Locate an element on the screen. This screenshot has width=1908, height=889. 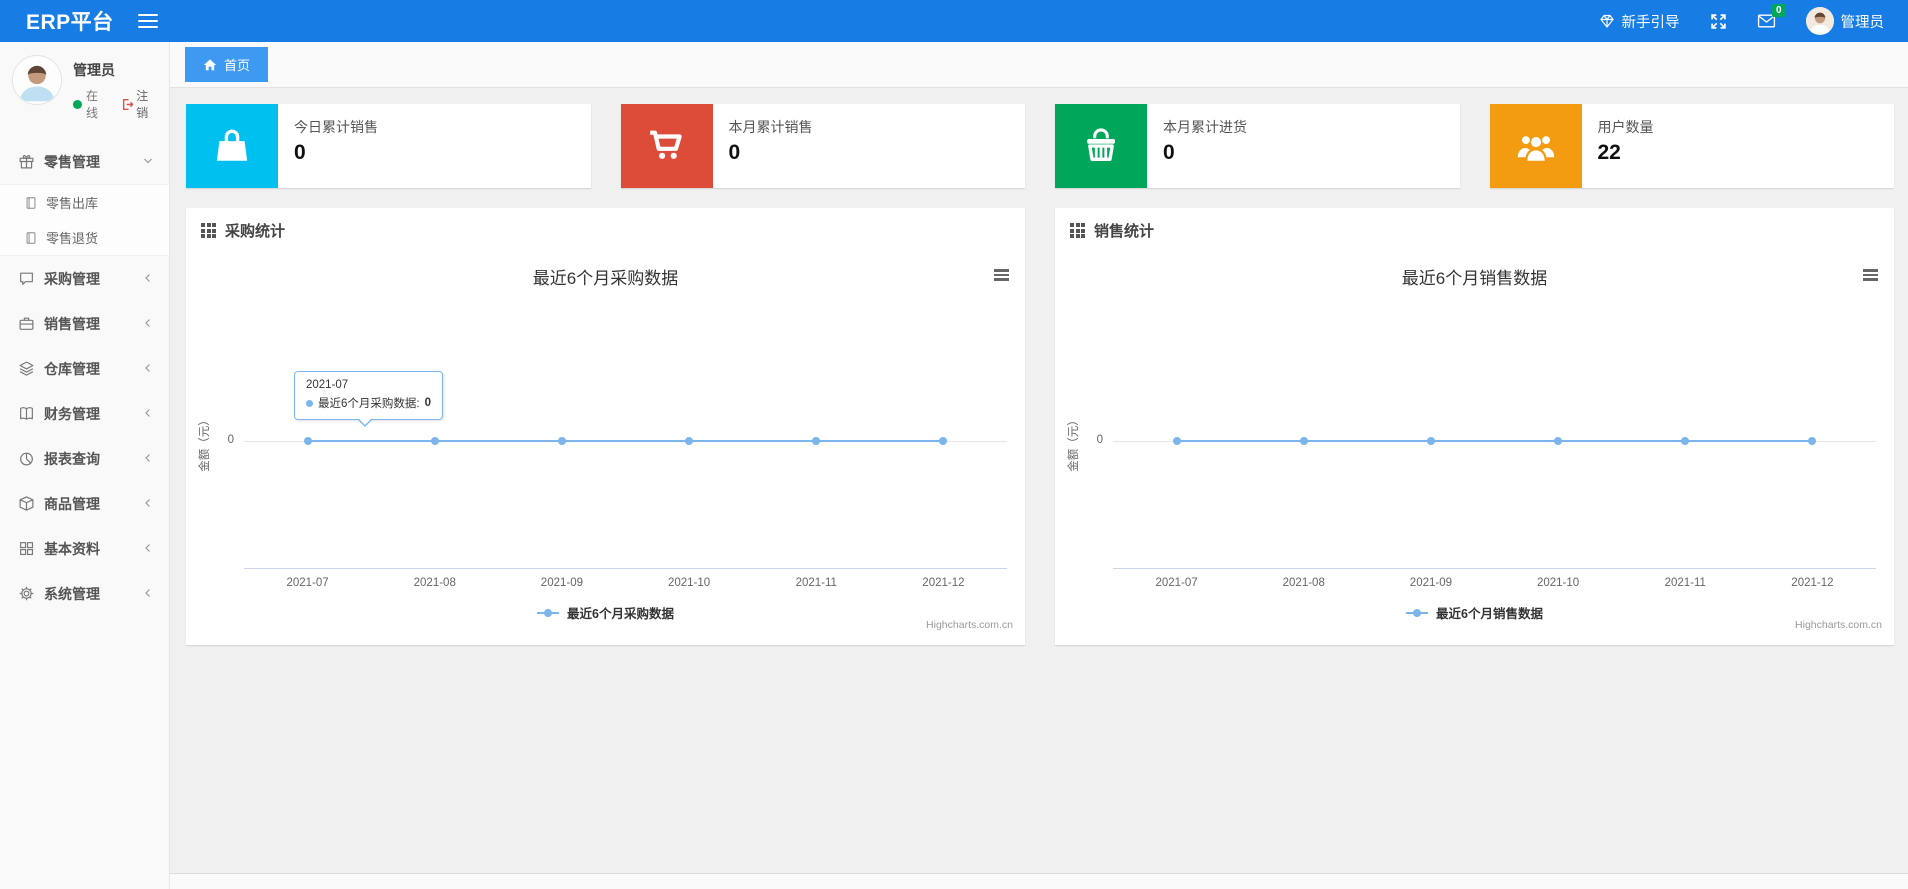
sidebar-item-finance: 财务管理 is located at coordinates (84, 413).